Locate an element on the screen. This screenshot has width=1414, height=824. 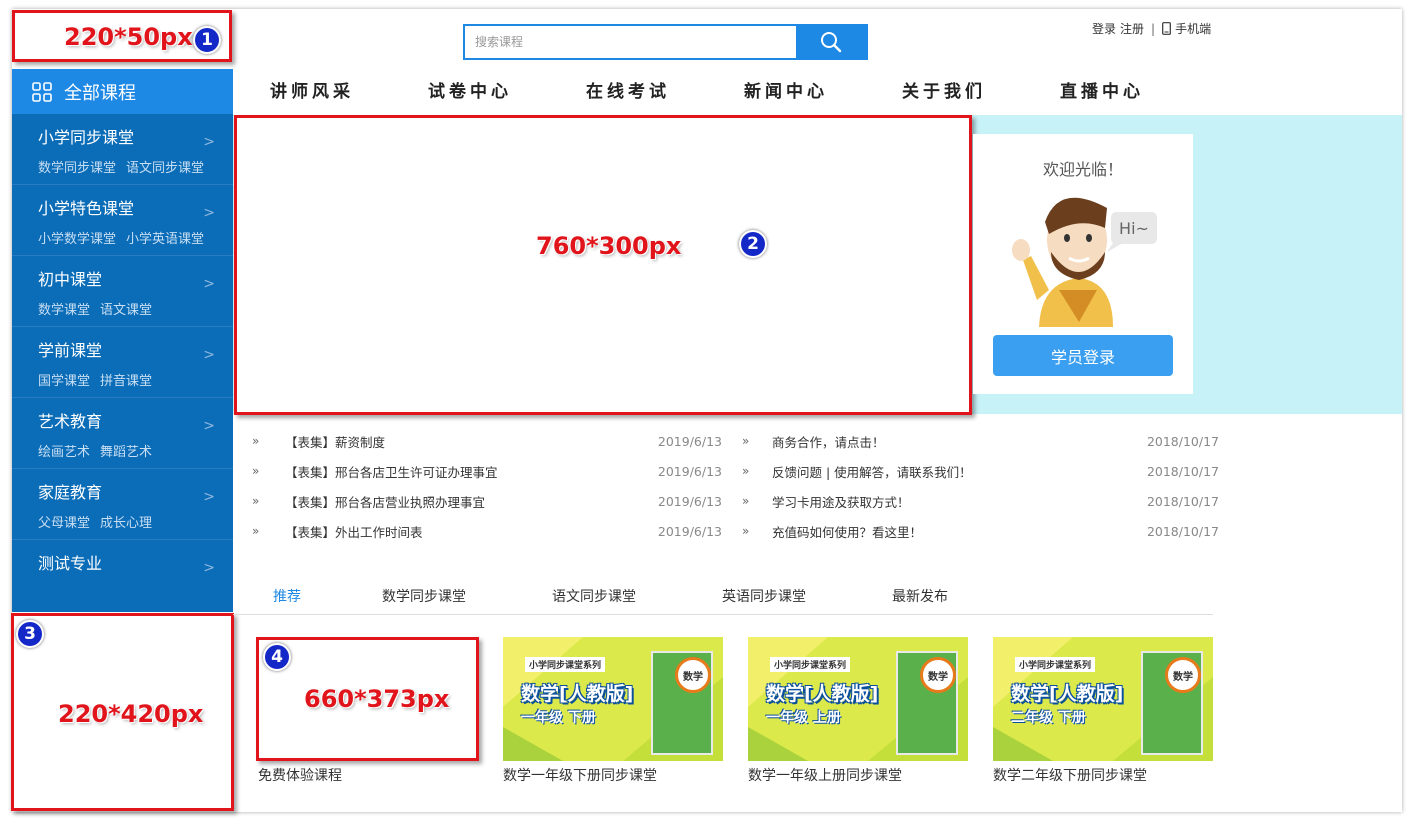
course-title: 数学一年级下册同步课堂 is located at coordinates (580, 775).